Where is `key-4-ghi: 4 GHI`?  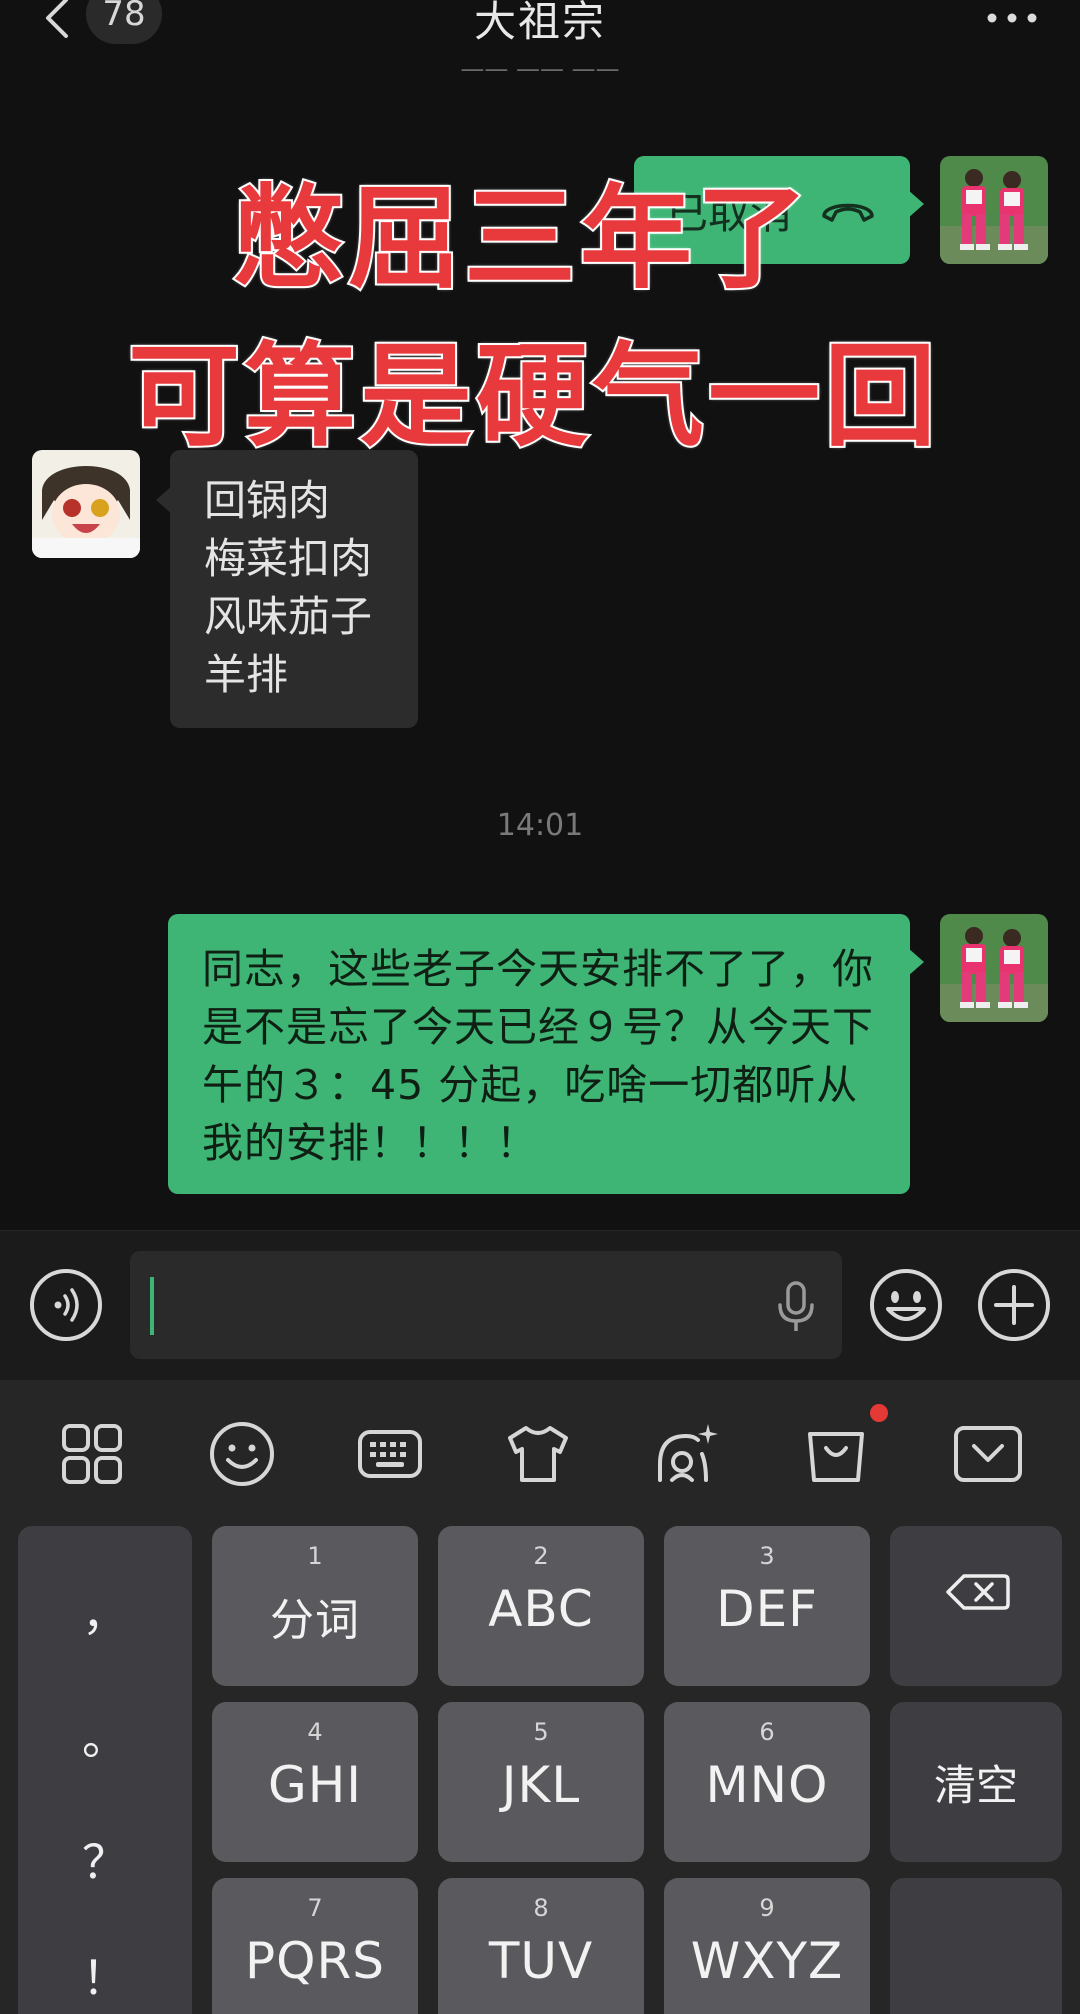 key-4-ghi: 4 GHI is located at coordinates (315, 1782).